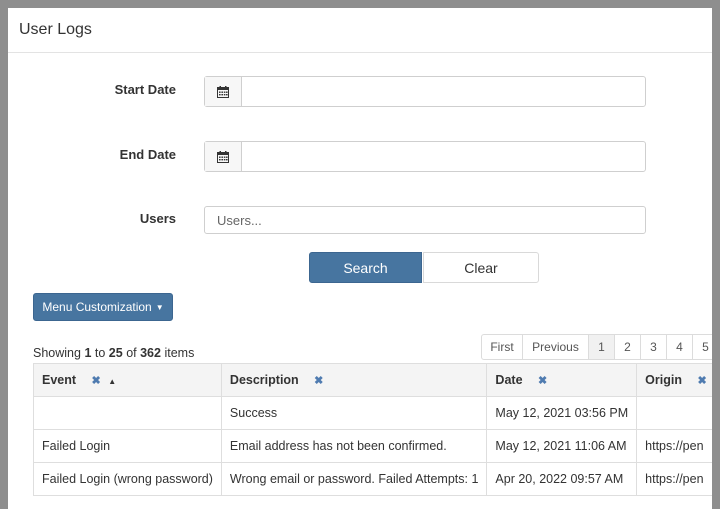  I want to click on panel-header: User Logs, so click(360, 30).